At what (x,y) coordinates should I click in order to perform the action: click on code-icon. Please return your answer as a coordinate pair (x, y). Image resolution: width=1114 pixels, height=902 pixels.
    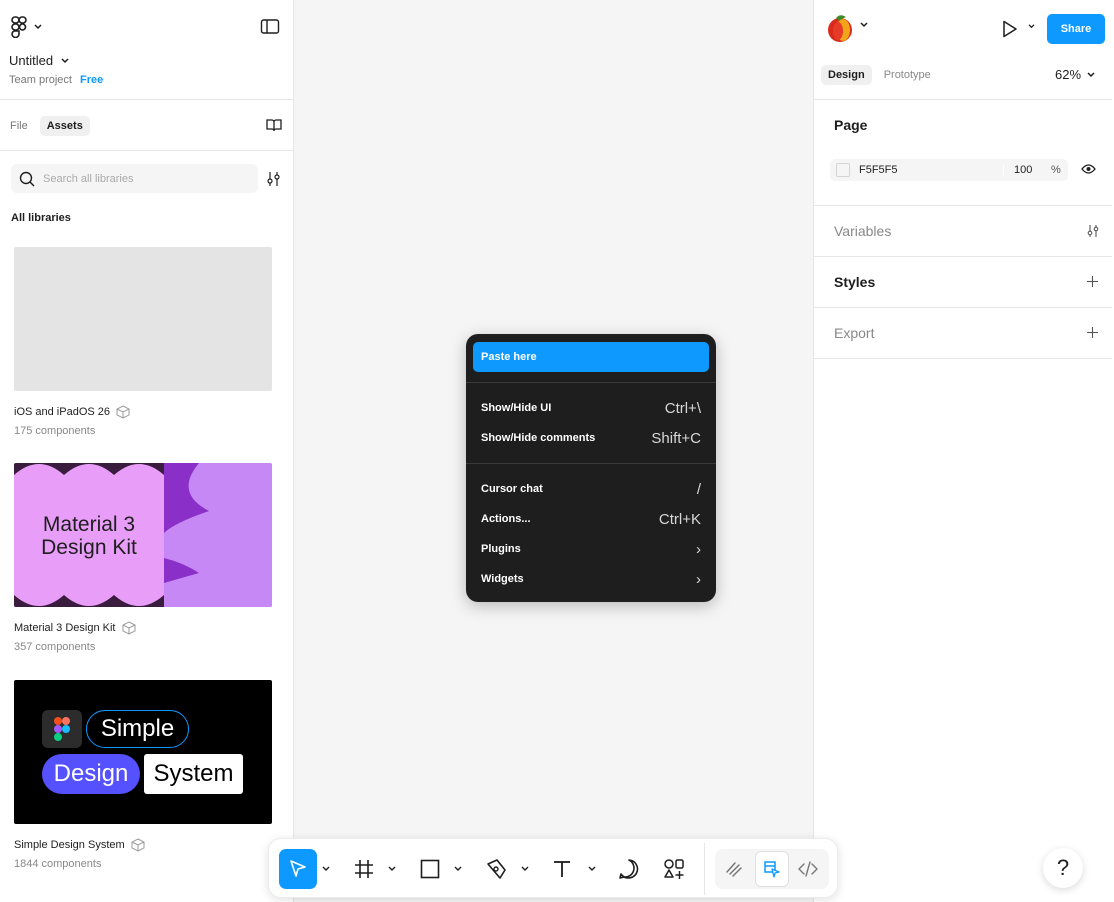
    Looking at the image, I should click on (808, 869).